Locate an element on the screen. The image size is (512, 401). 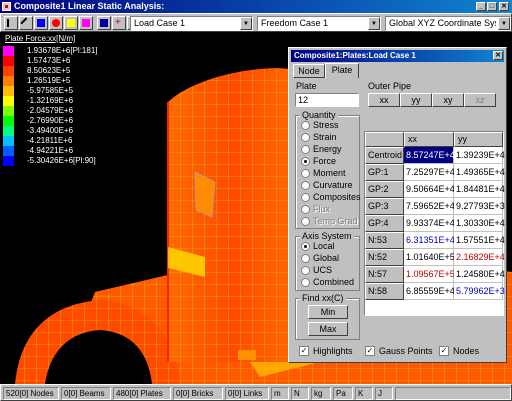
dialog-title: Composite1:Plates:Load Case 1 is located at coordinates (355, 55).